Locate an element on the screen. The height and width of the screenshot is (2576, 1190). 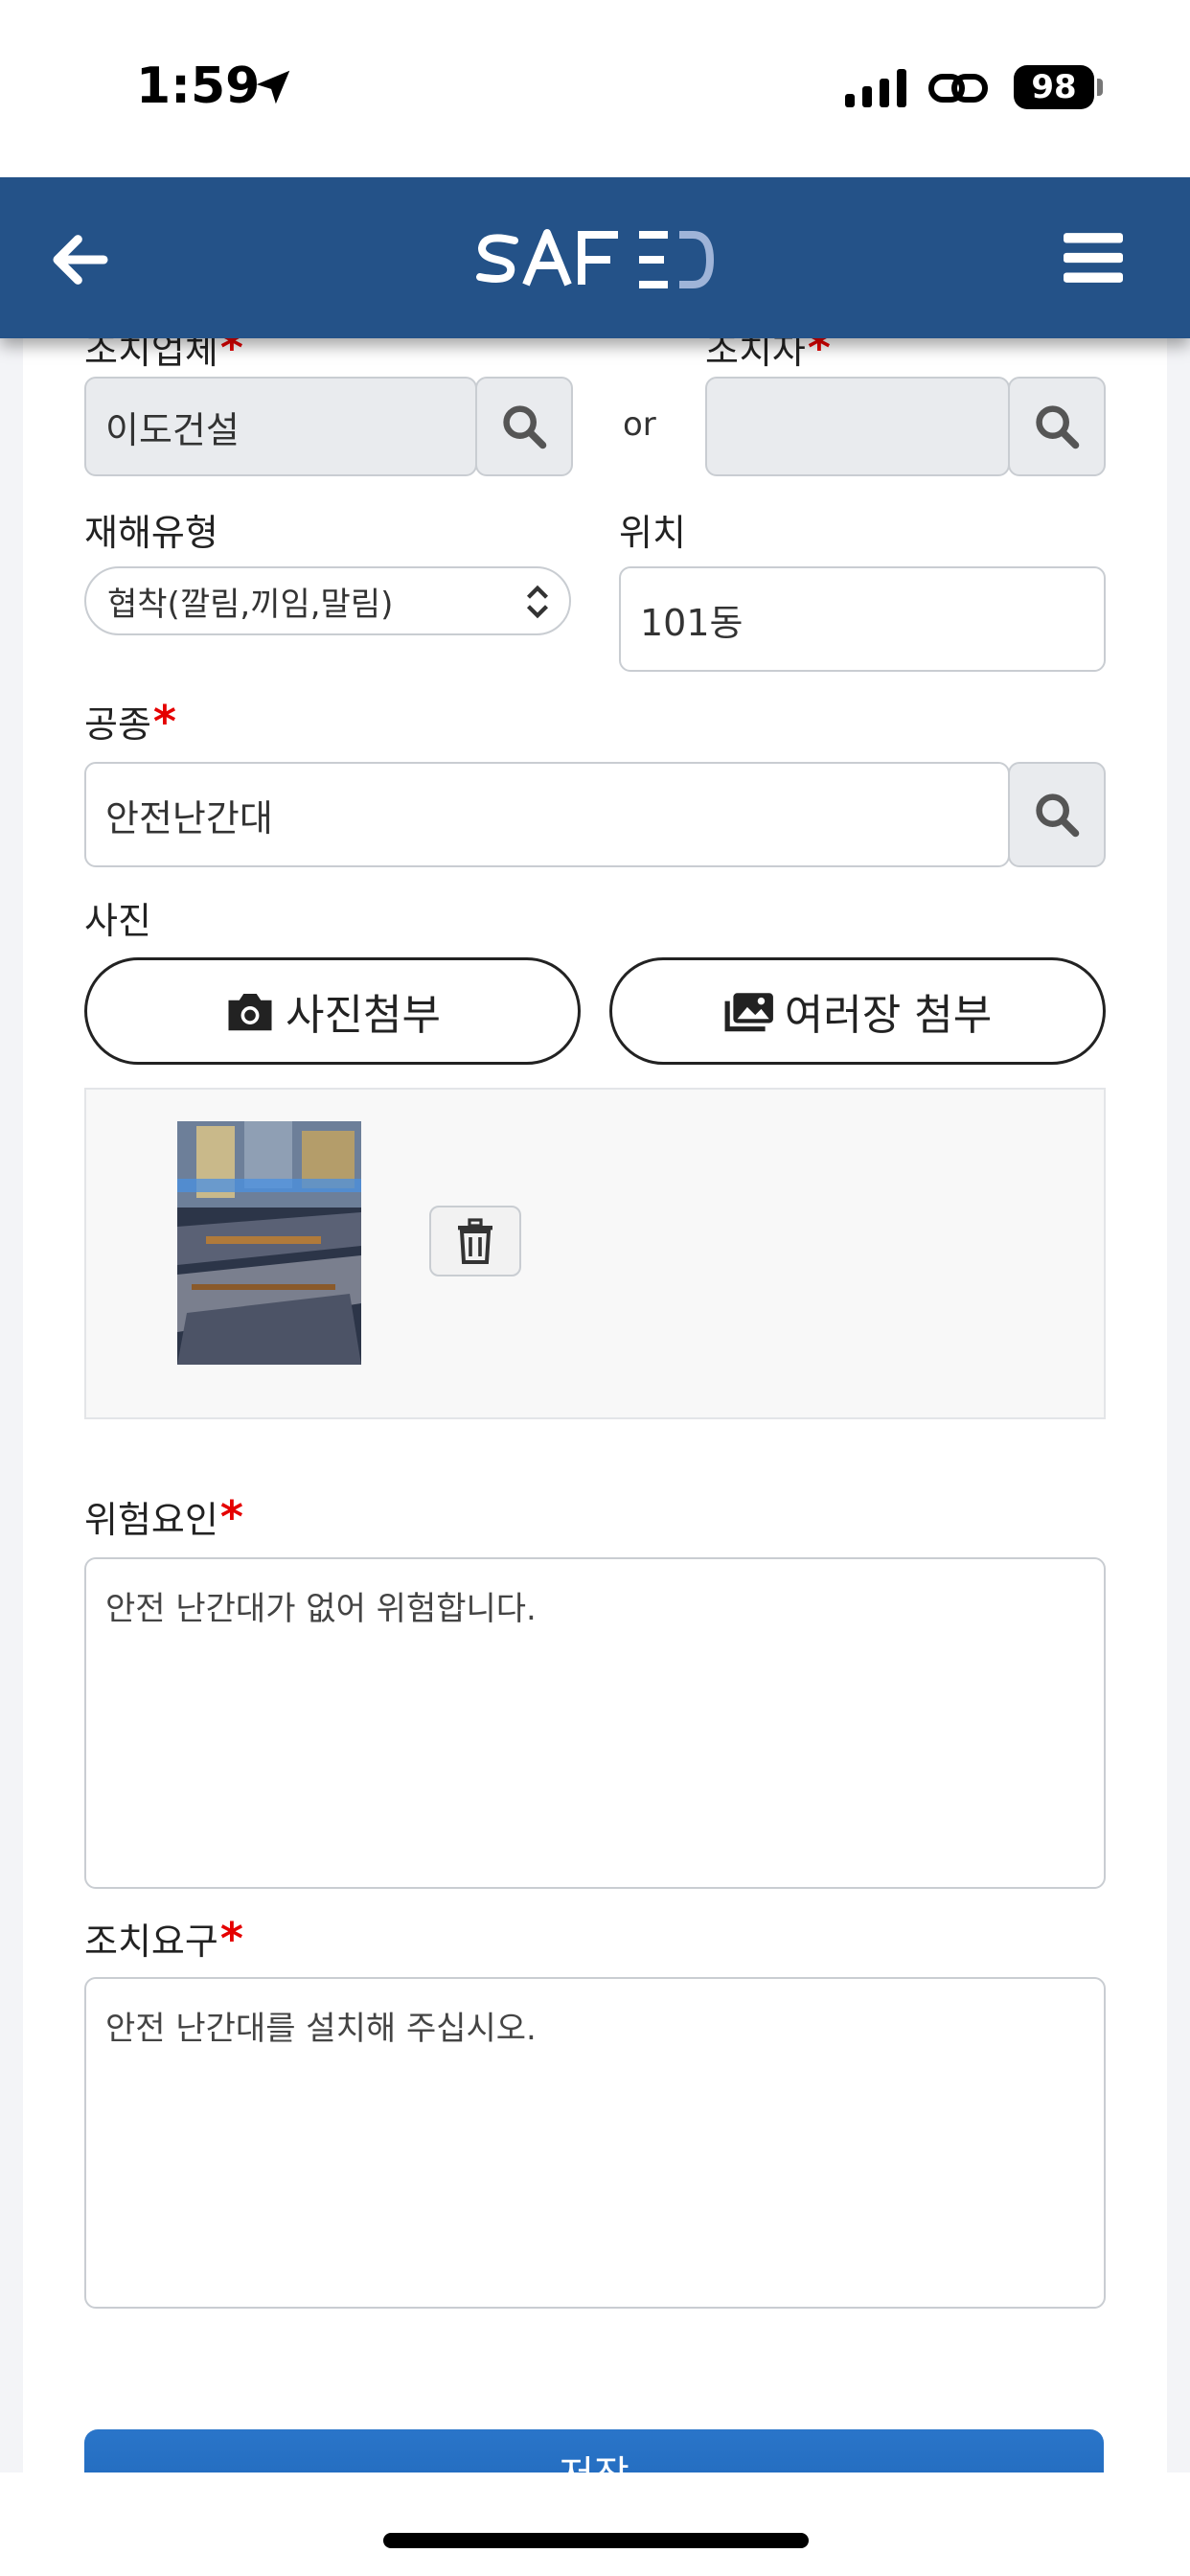
location-label: 위치 is located at coordinates (653, 533).